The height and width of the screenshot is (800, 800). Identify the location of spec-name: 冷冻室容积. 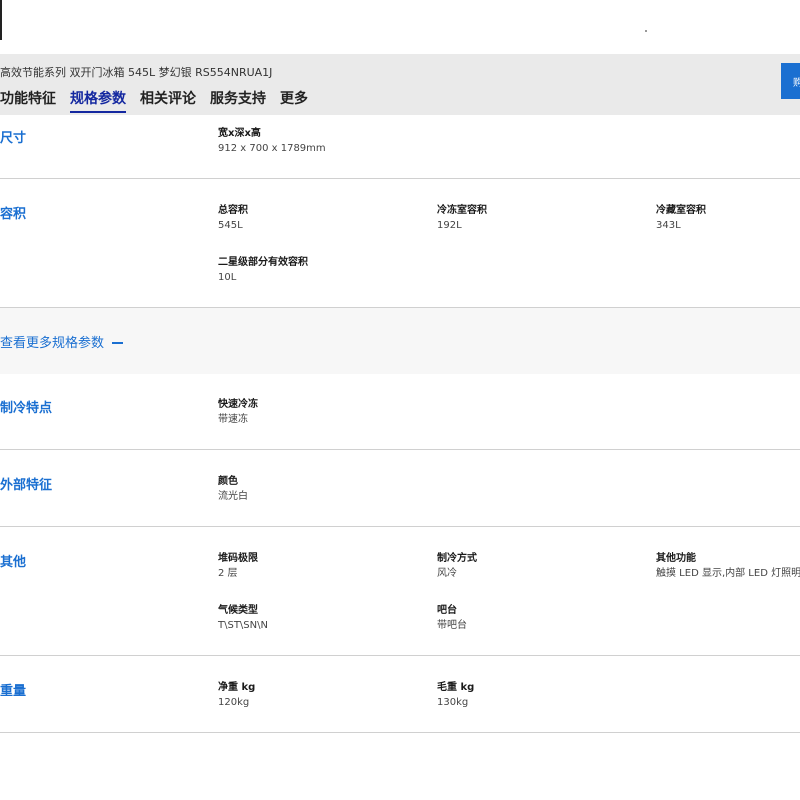
(462, 210).